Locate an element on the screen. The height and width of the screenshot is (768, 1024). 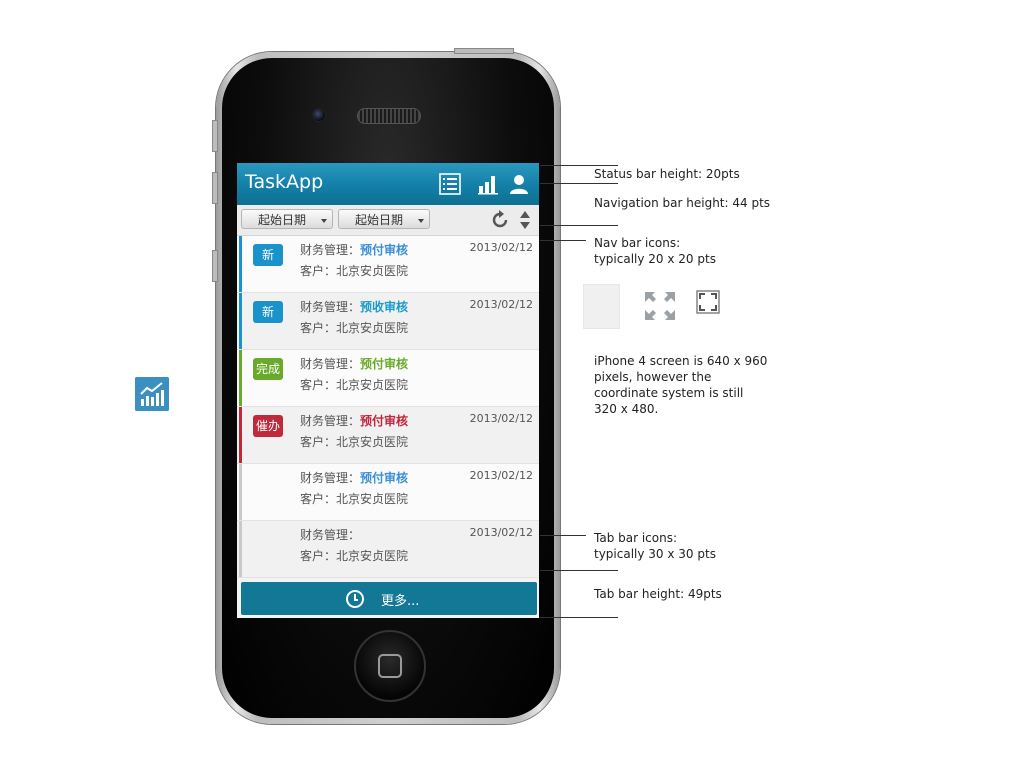
end-date-label: 起始日期 is located at coordinates (379, 220).